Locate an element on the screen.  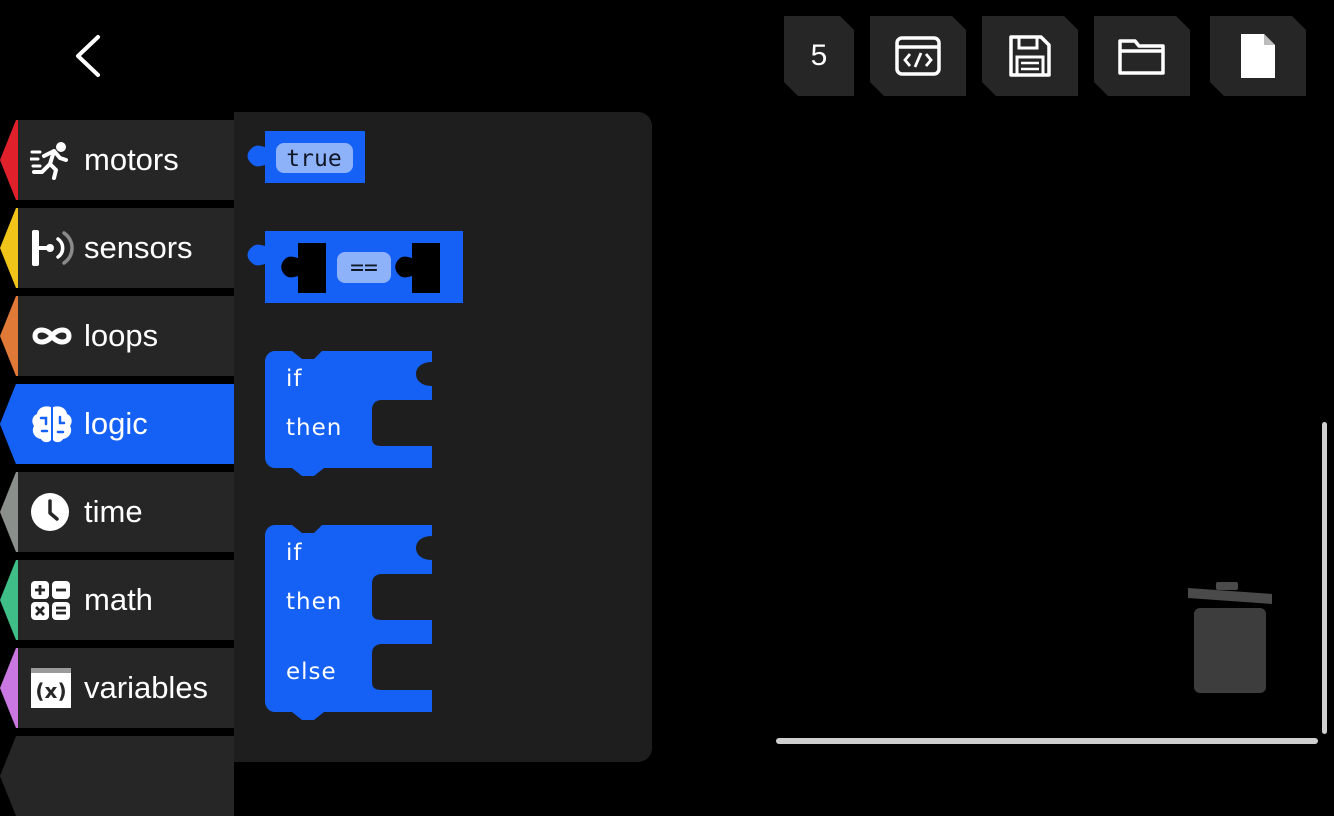
save-button is located at coordinates (1030, 56).